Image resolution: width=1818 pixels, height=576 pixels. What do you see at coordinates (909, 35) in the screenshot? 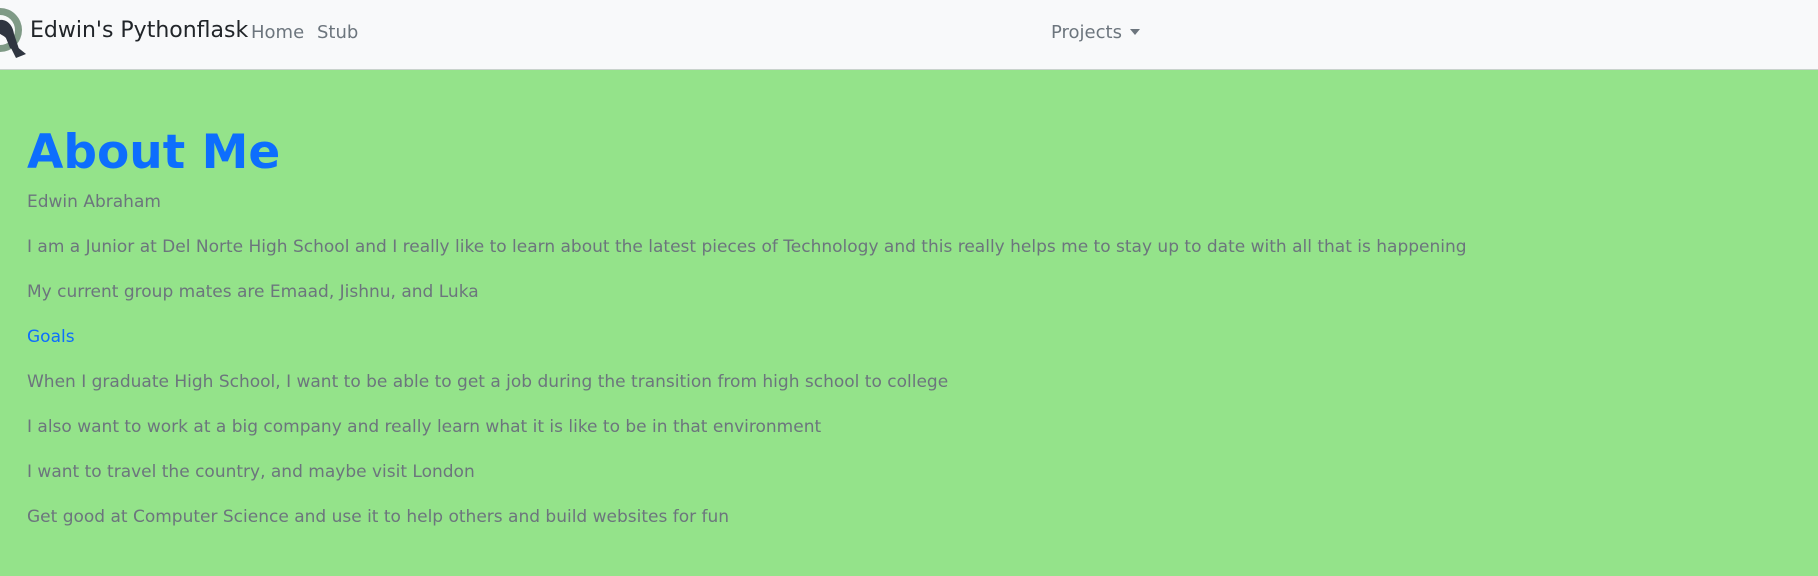
I see `top-navbar: Edwin's Pythonflask Home Stub Projects` at bounding box center [909, 35].